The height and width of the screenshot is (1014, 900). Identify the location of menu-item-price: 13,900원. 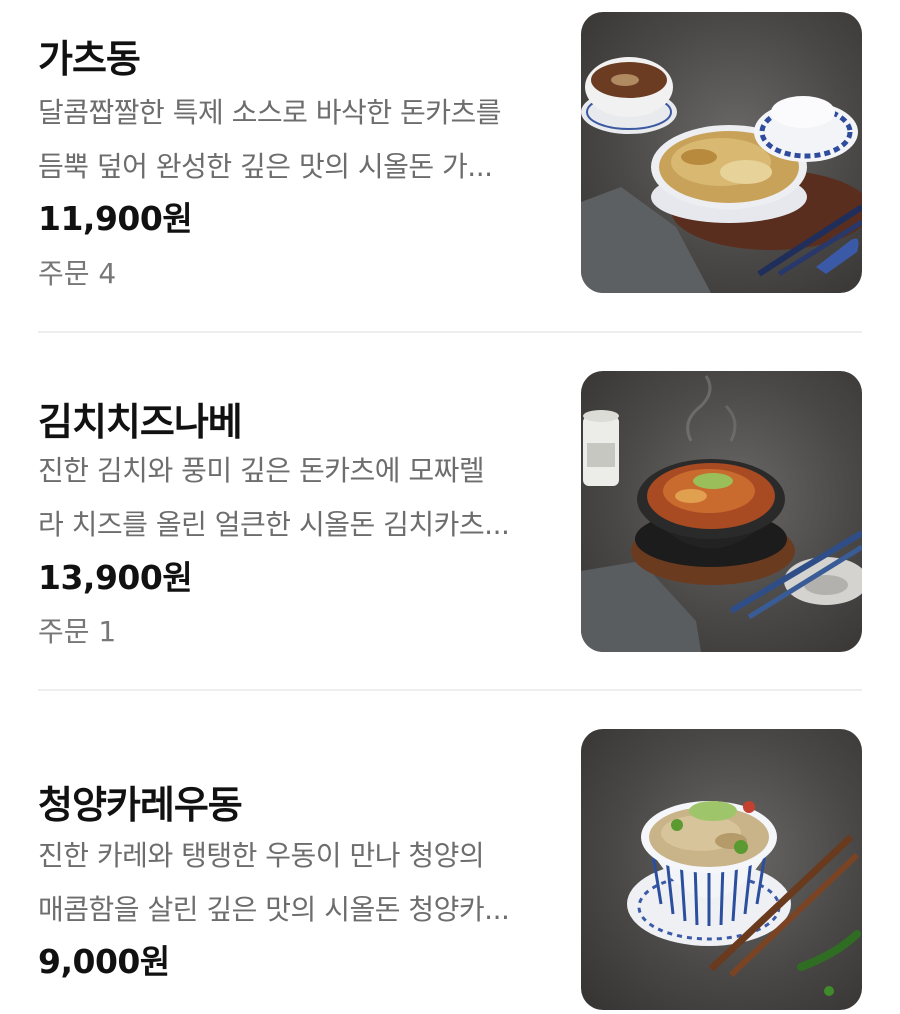
(115, 577).